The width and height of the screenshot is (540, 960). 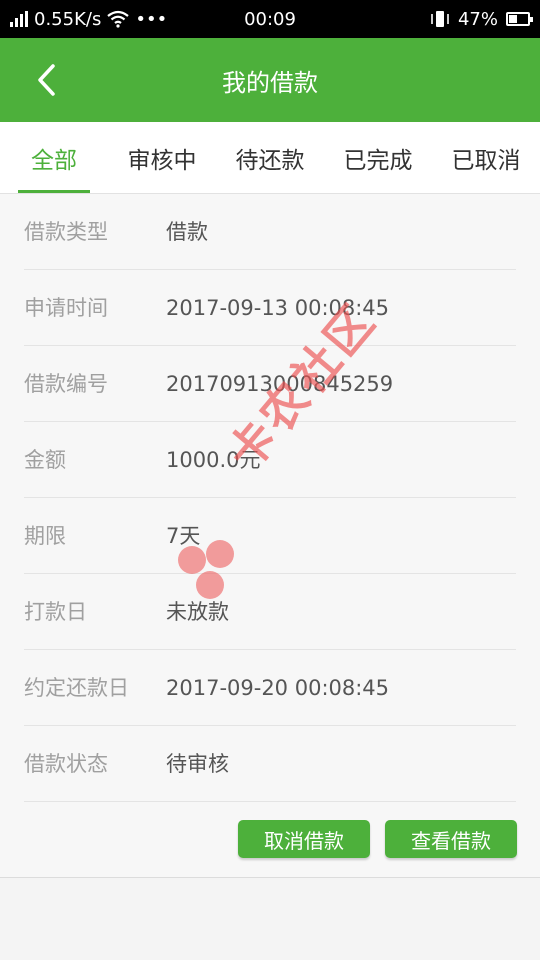 What do you see at coordinates (183, 536) in the screenshot?
I see `row-value: 7天` at bounding box center [183, 536].